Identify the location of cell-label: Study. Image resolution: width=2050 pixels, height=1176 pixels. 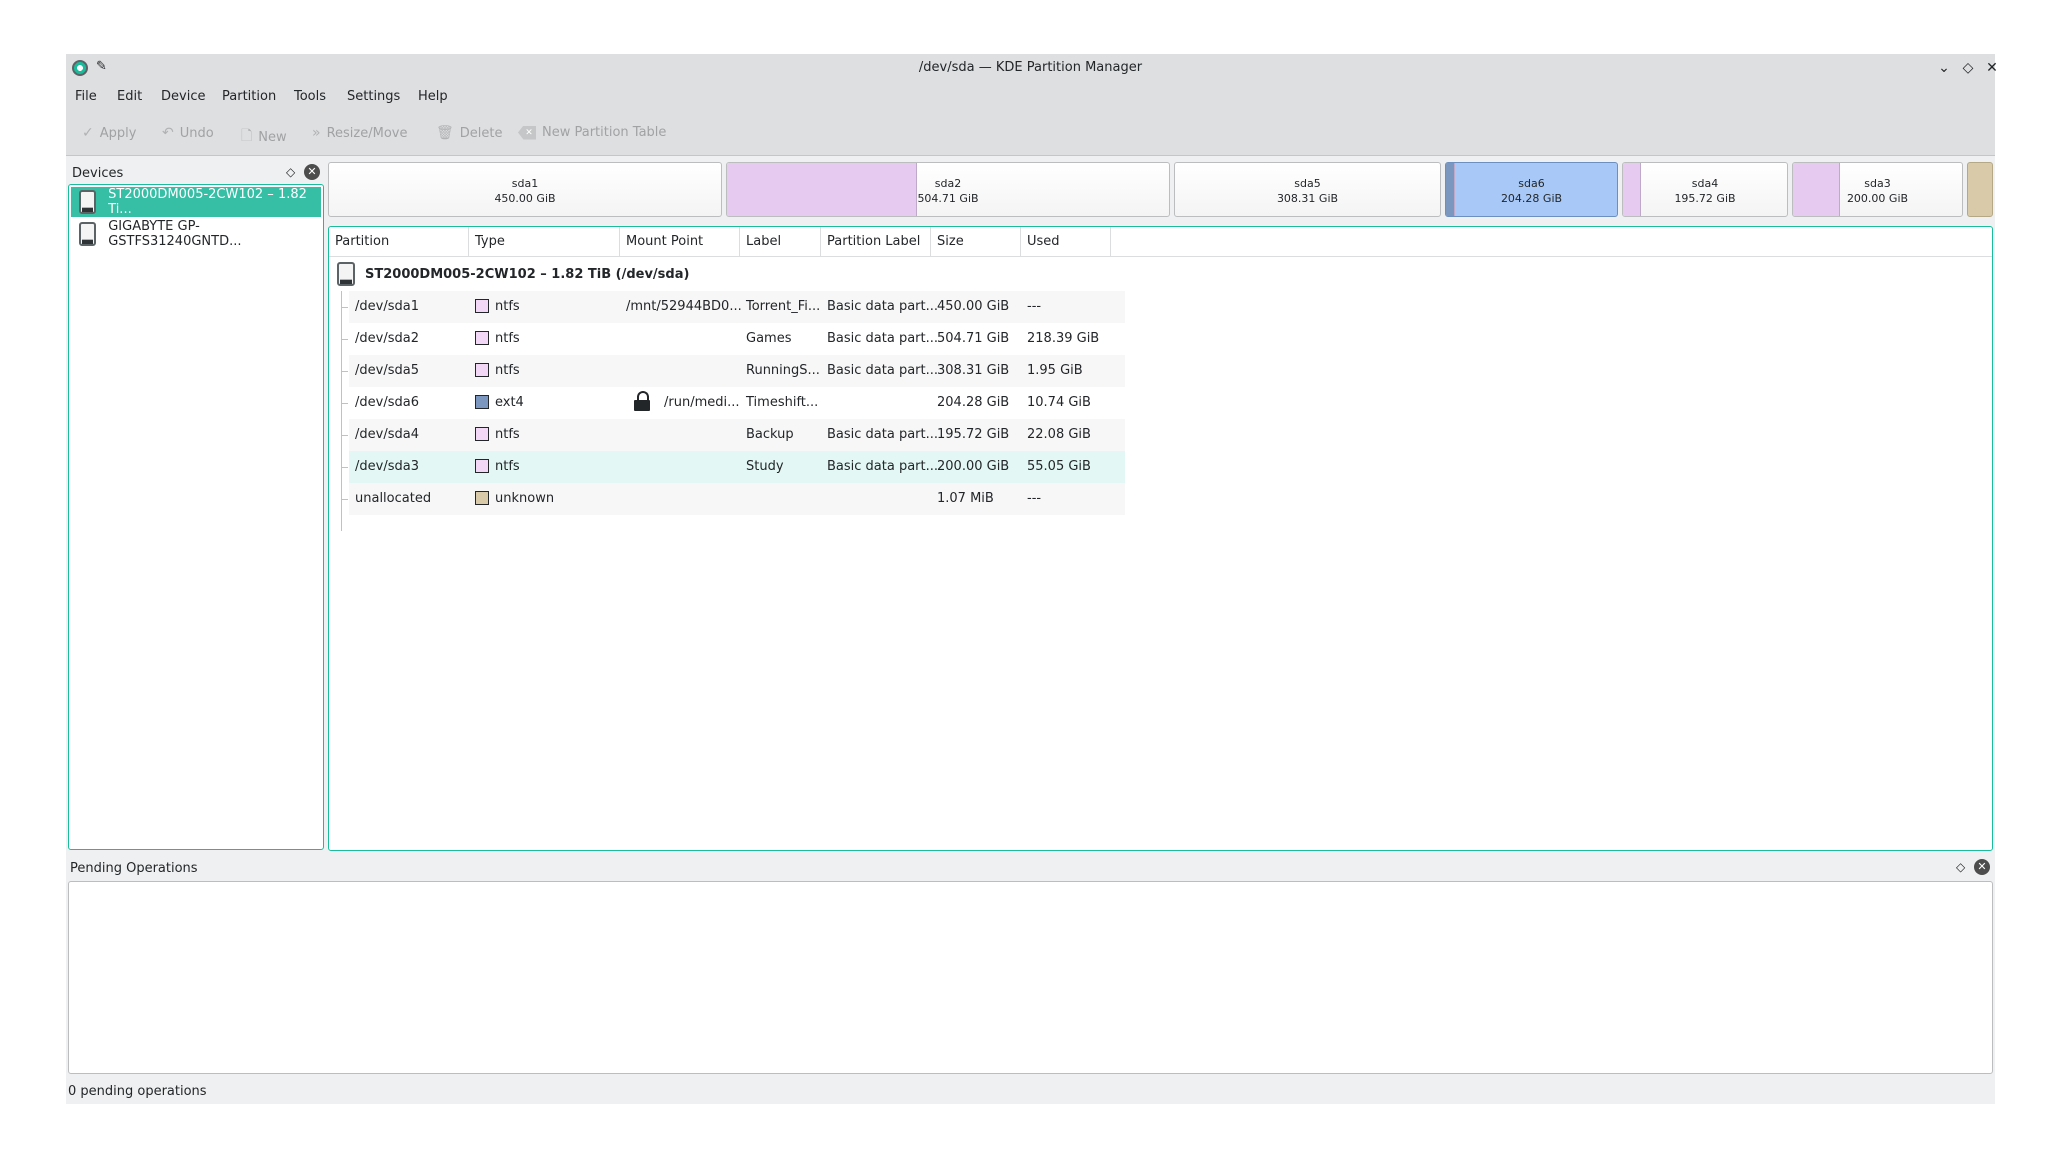
(765, 466).